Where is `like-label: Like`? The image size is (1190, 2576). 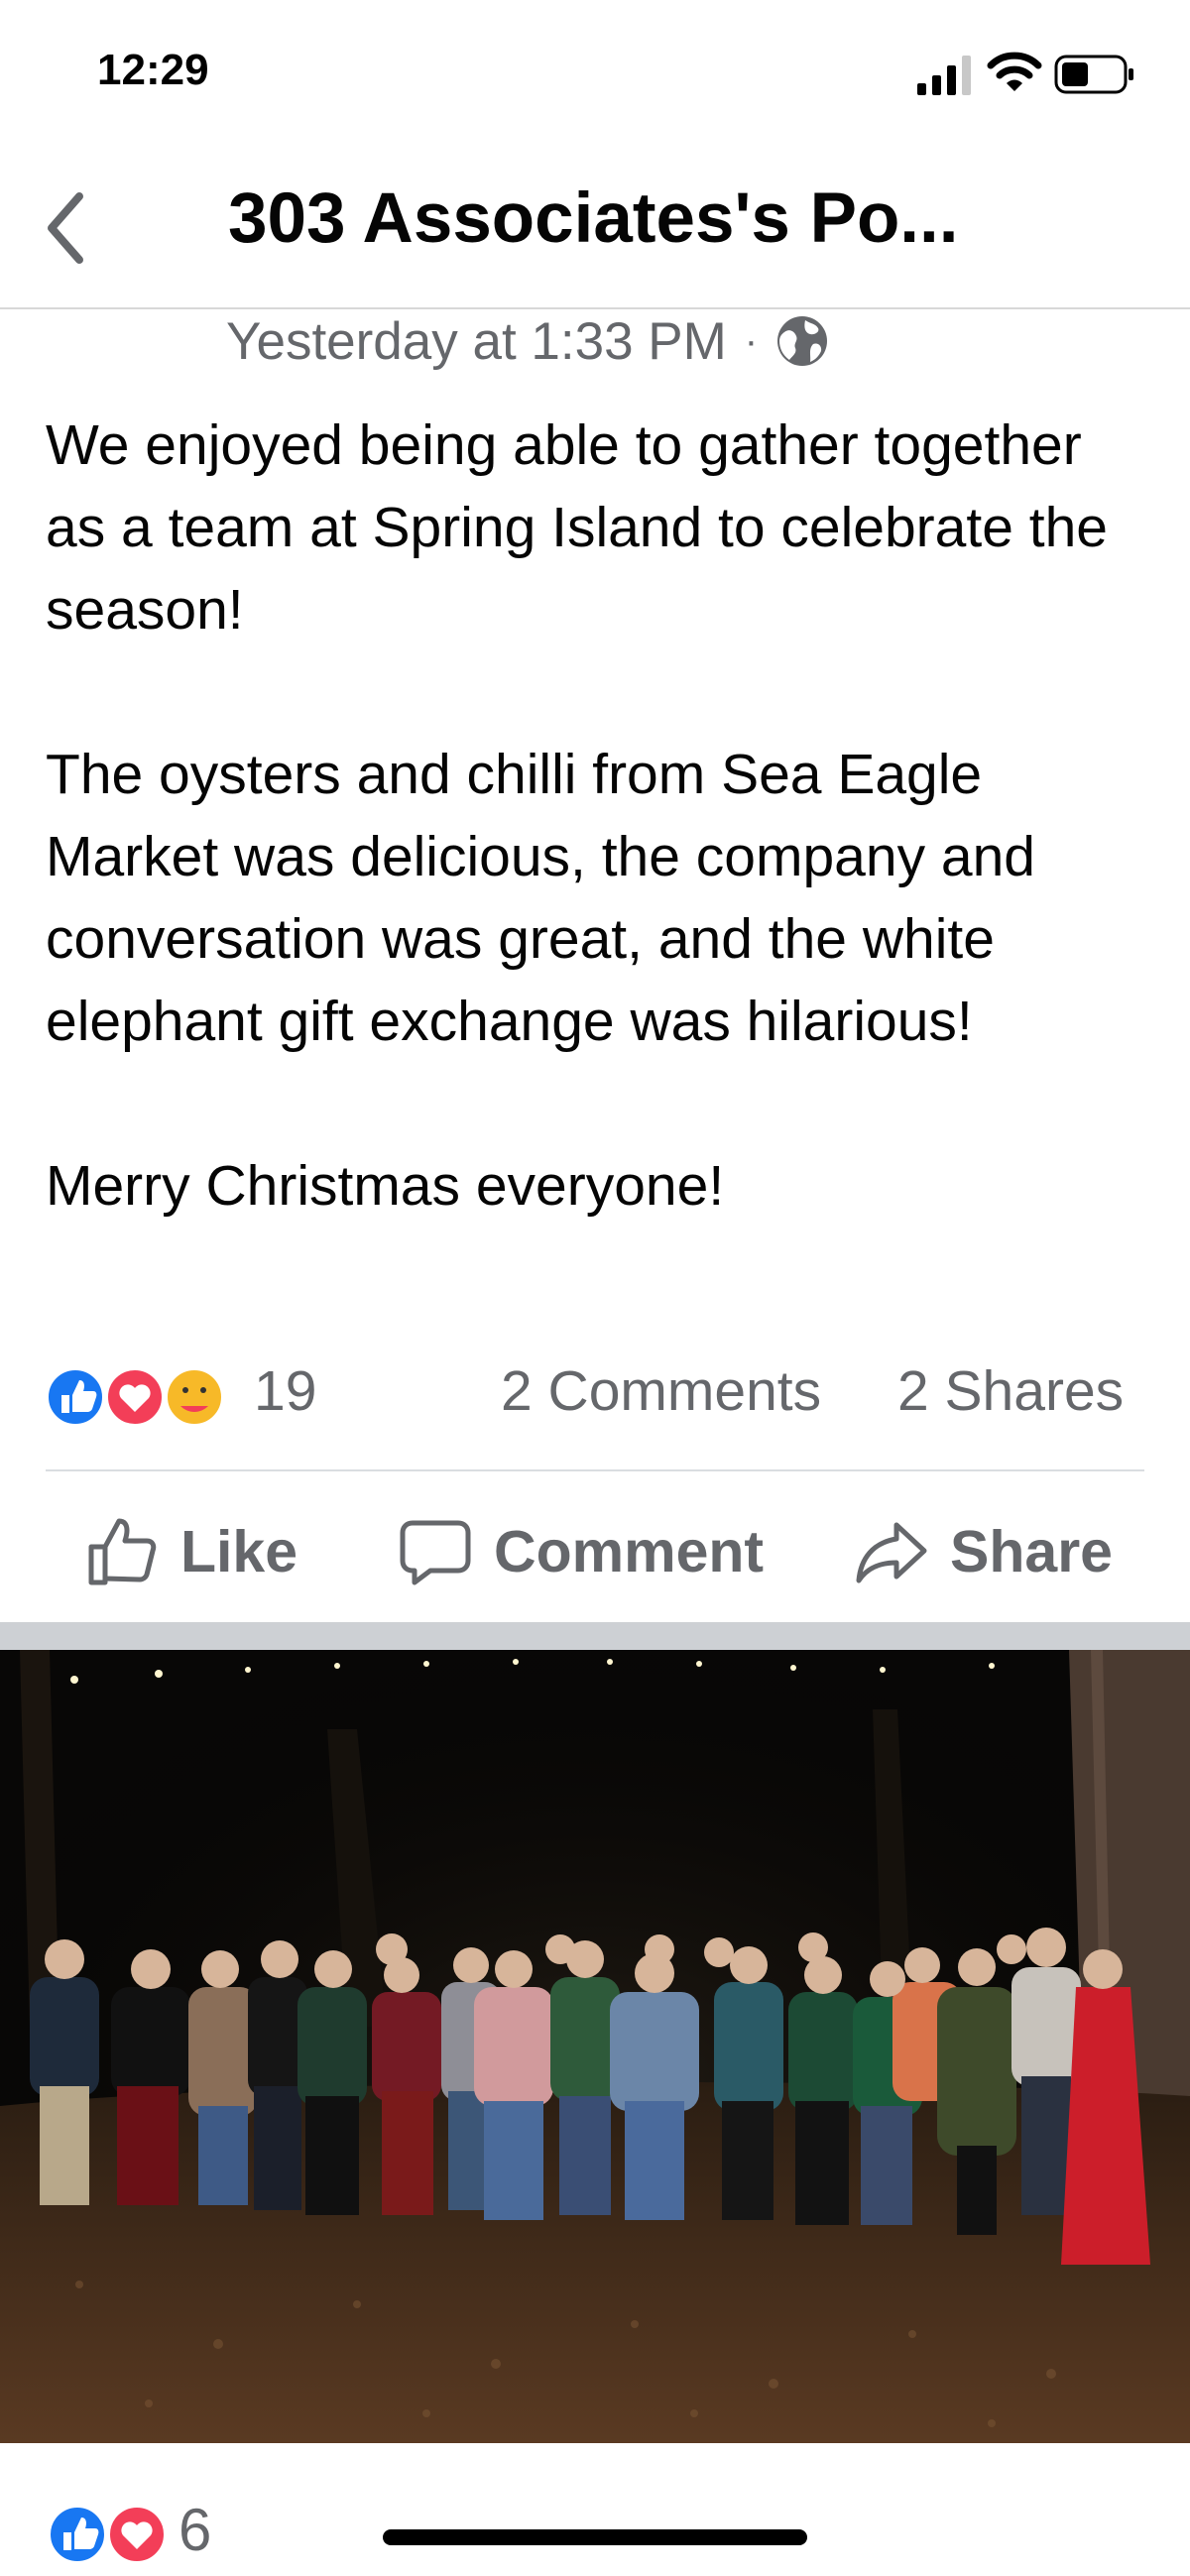
like-label: Like is located at coordinates (239, 1552).